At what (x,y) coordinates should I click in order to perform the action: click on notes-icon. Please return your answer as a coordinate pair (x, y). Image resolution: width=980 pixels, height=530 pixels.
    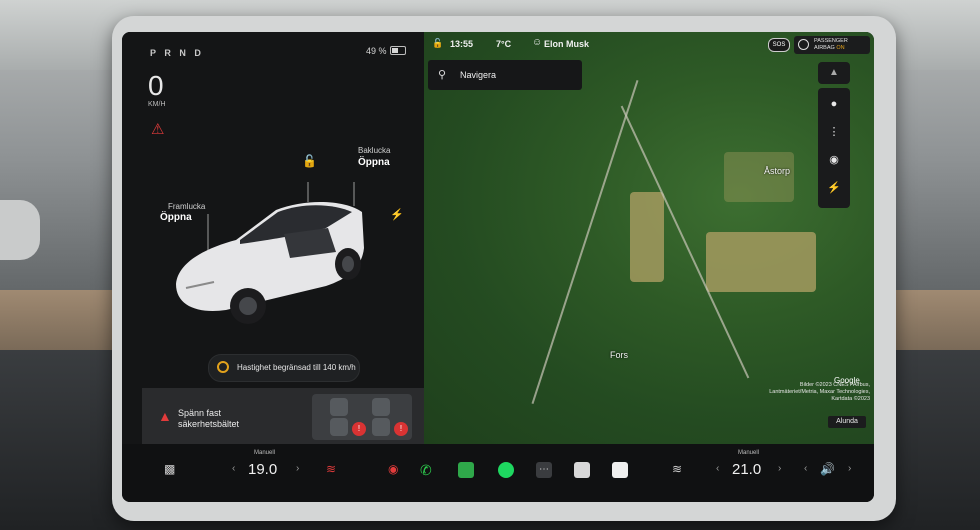
    Looking at the image, I should click on (620, 470).